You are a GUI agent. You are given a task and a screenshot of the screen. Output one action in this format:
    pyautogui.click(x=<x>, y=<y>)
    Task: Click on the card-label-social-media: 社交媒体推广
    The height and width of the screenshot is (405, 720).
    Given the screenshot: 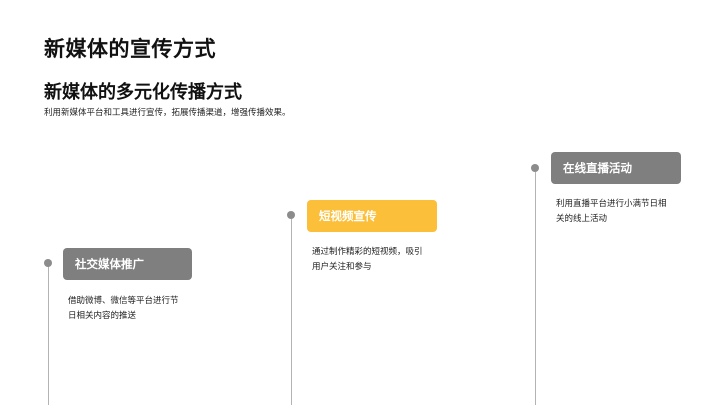 What is the action you would take?
    pyautogui.click(x=127, y=264)
    